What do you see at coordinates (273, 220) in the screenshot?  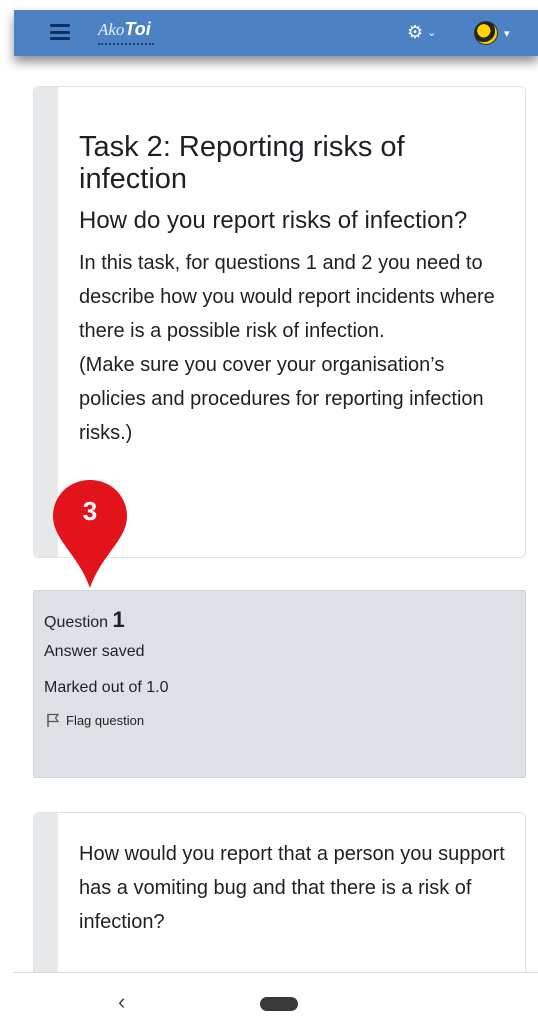 I see `task-subtitle: How do you report risks of infection?` at bounding box center [273, 220].